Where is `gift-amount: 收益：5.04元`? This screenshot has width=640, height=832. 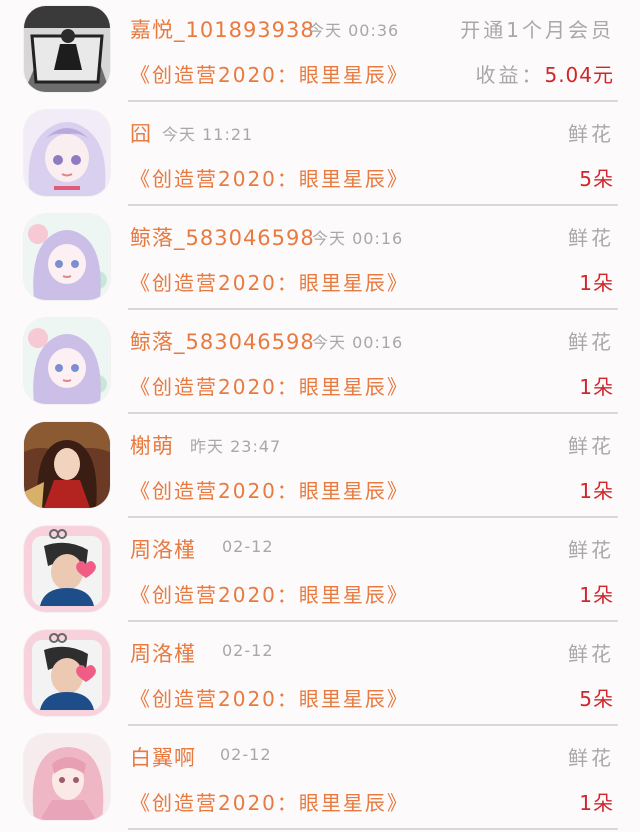 gift-amount: 收益：5.04元 is located at coordinates (544, 73).